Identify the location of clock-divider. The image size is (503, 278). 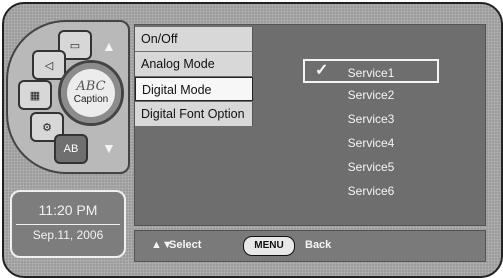
(68, 224).